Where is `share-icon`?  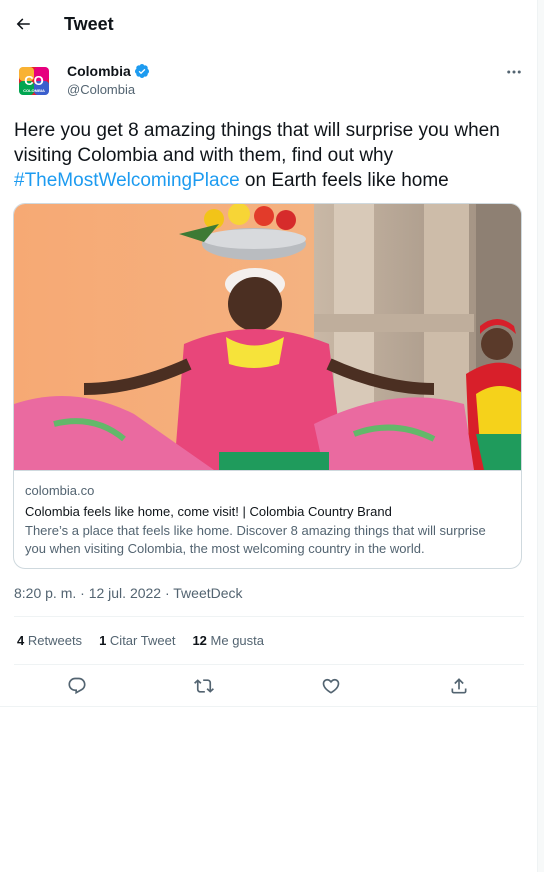 share-icon is located at coordinates (459, 686).